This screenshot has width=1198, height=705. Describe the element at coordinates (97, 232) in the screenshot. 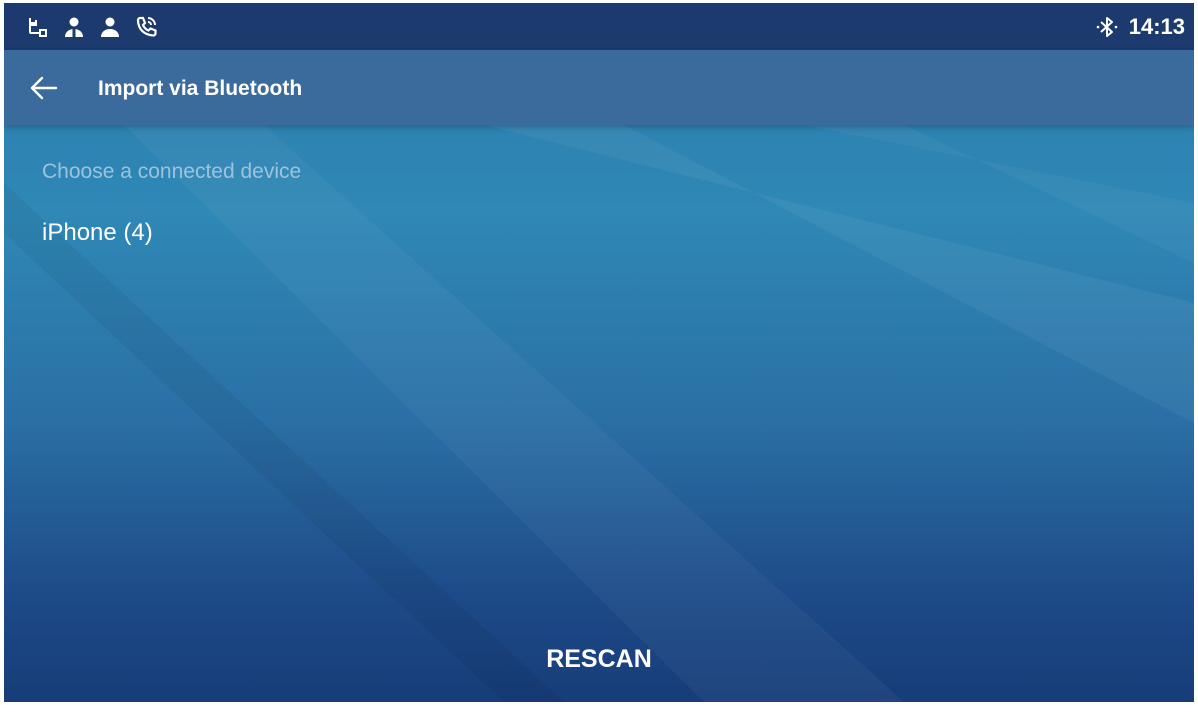

I see `device-name: iPhone (4)` at that location.